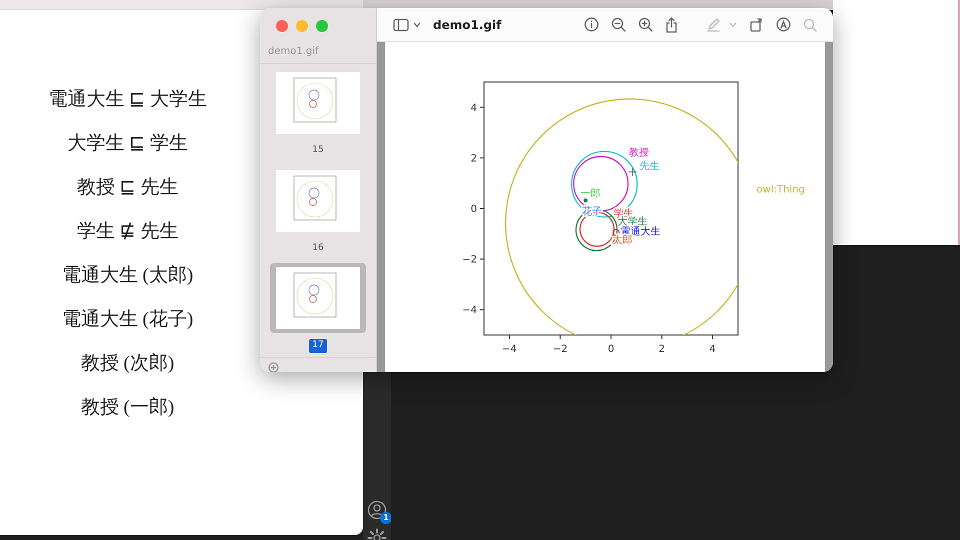 This screenshot has width=960, height=540. Describe the element at coordinates (318, 248) in the screenshot. I see `page-number: 16` at that location.